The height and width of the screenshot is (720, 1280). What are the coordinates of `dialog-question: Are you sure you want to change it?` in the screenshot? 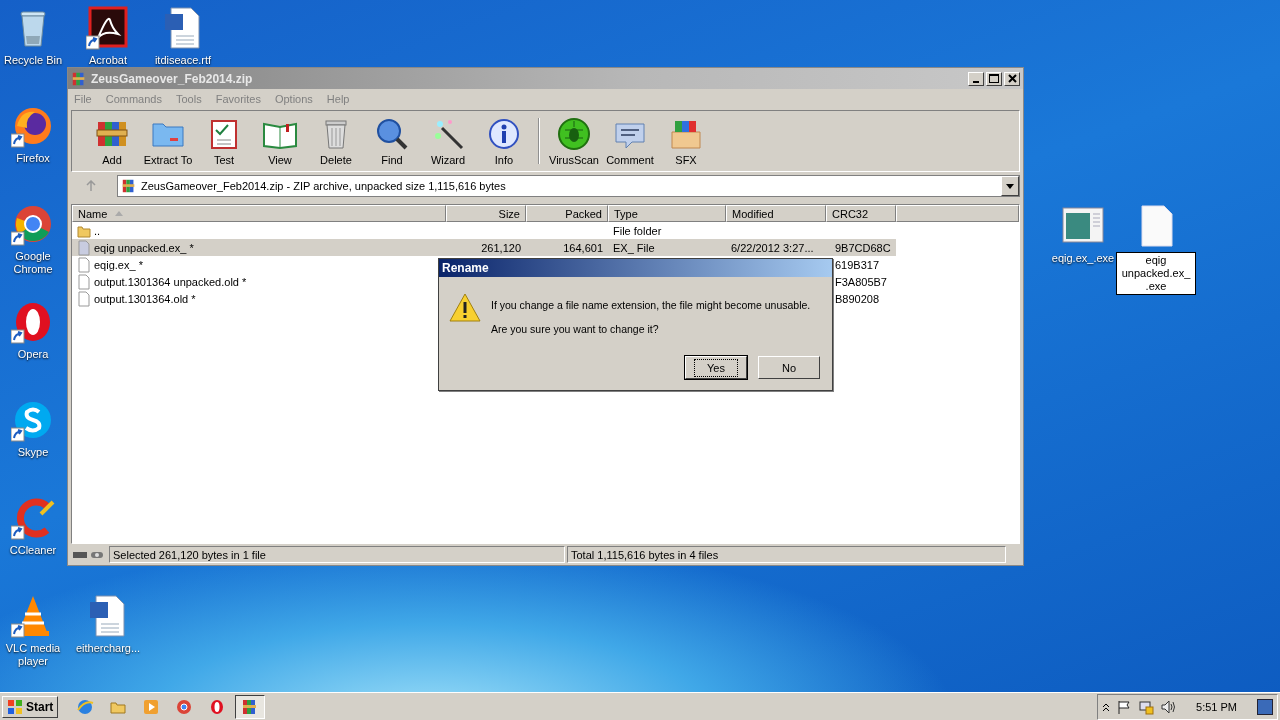 It's located at (575, 329).